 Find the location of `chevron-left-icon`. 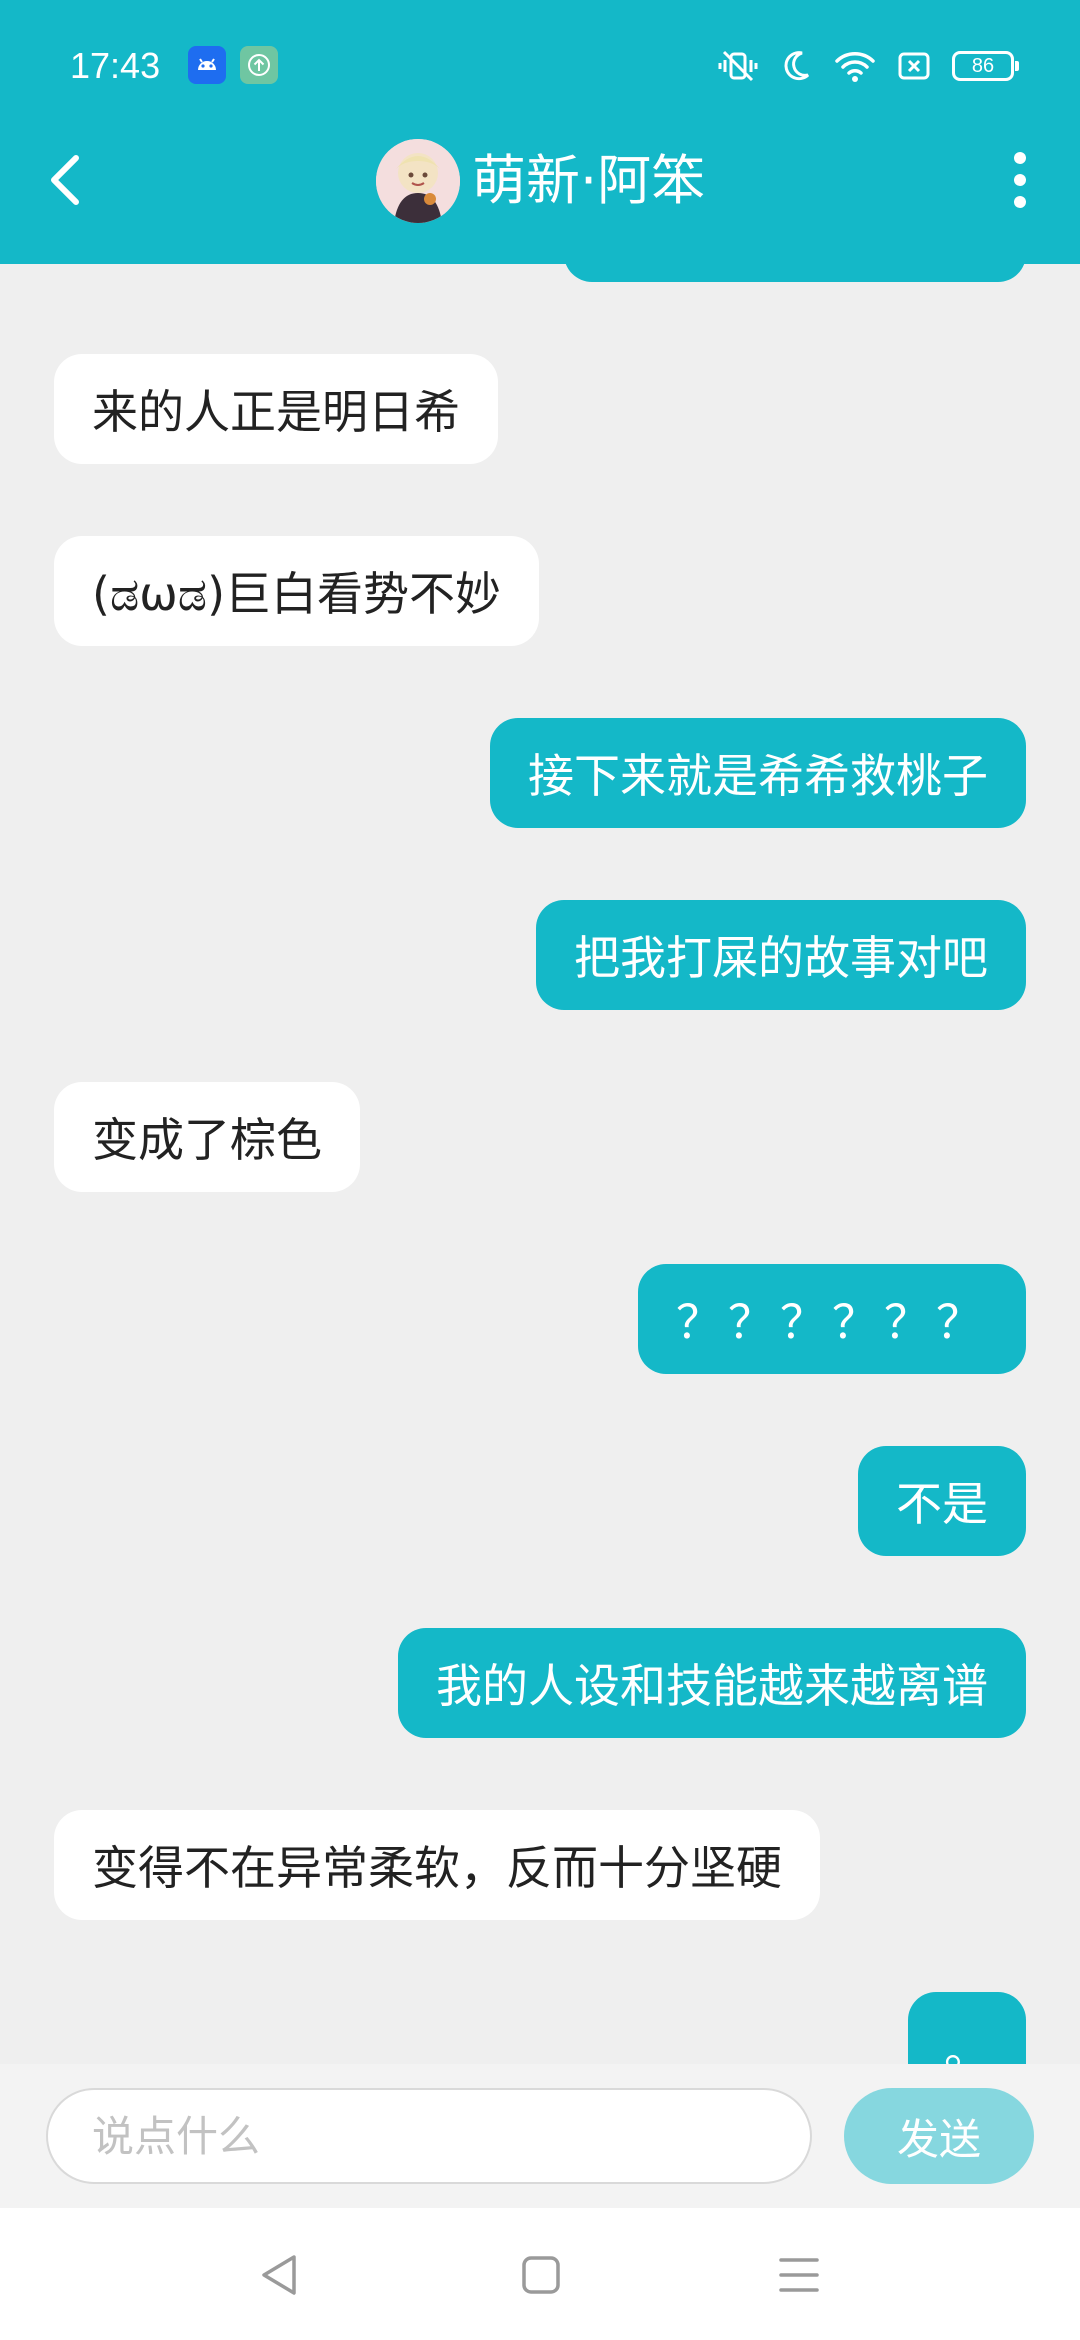

chevron-left-icon is located at coordinates (65, 180).